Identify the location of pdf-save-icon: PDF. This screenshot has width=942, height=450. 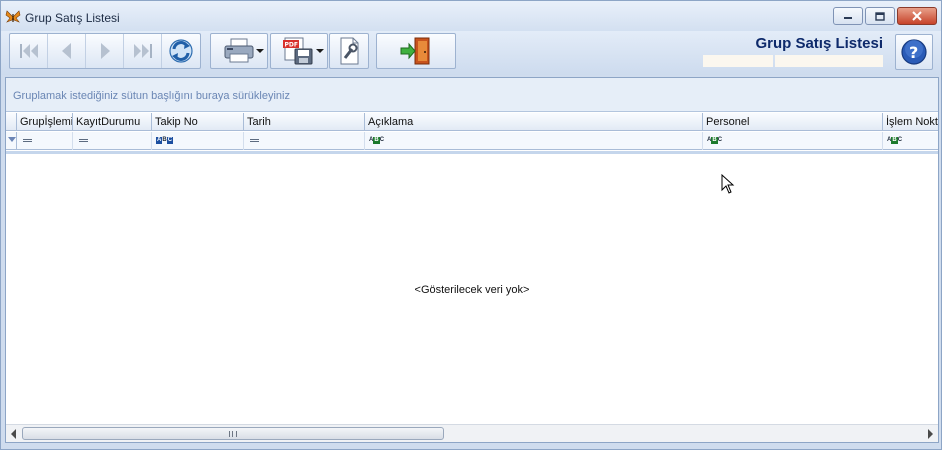
(298, 51).